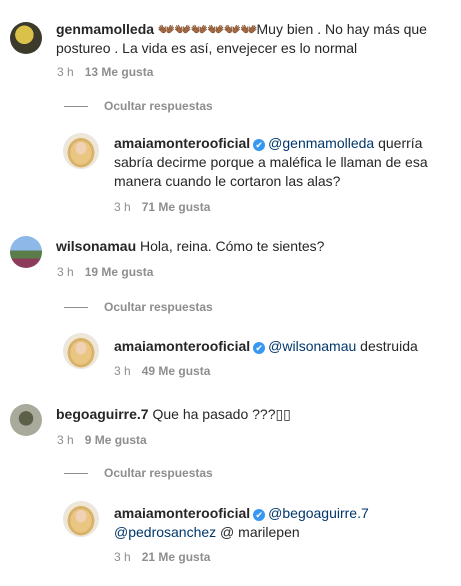  Describe the element at coordinates (312, 346) in the screenshot. I see `reply-mention: @wilsonamau` at that location.